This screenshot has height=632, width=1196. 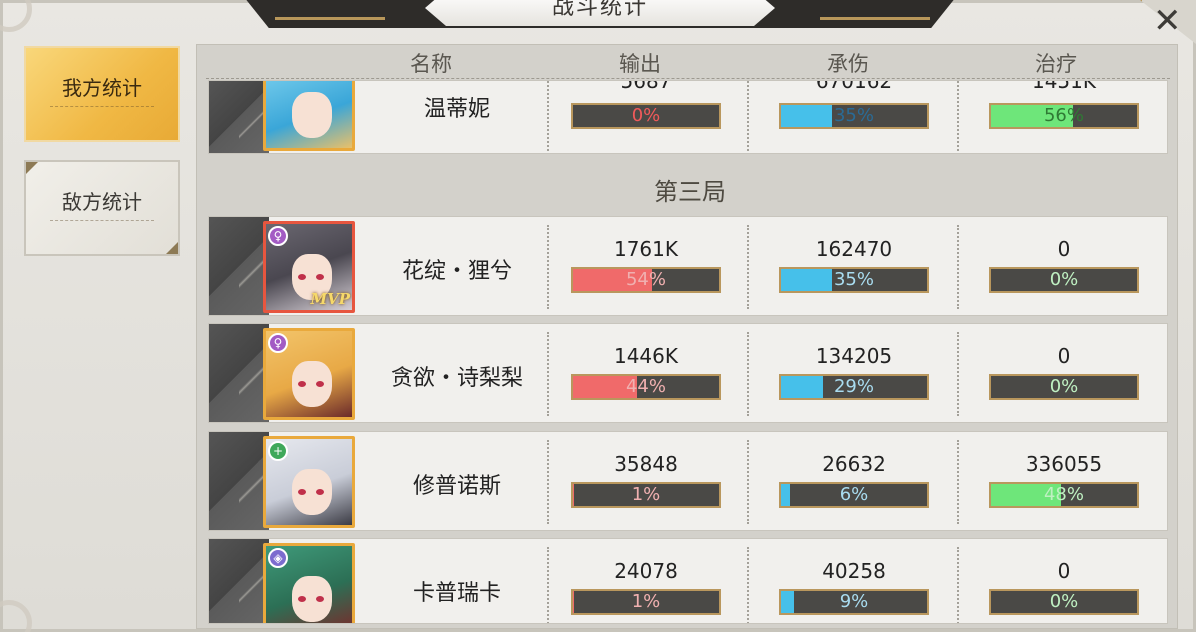 I want to click on taken-percent: 29%, so click(x=853, y=386).